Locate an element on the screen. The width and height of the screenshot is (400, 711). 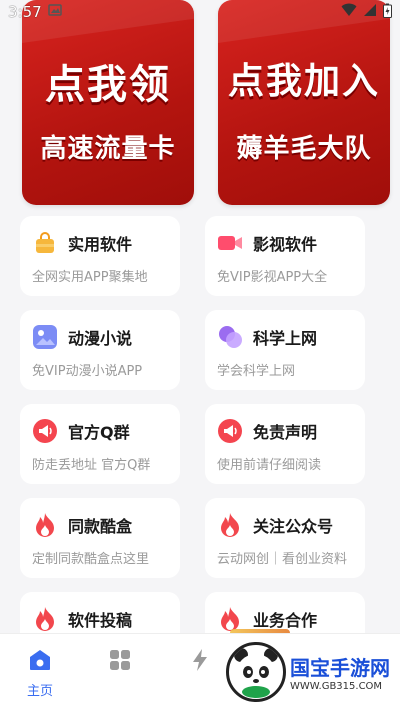
wifi-icon is located at coordinates (349, 12).